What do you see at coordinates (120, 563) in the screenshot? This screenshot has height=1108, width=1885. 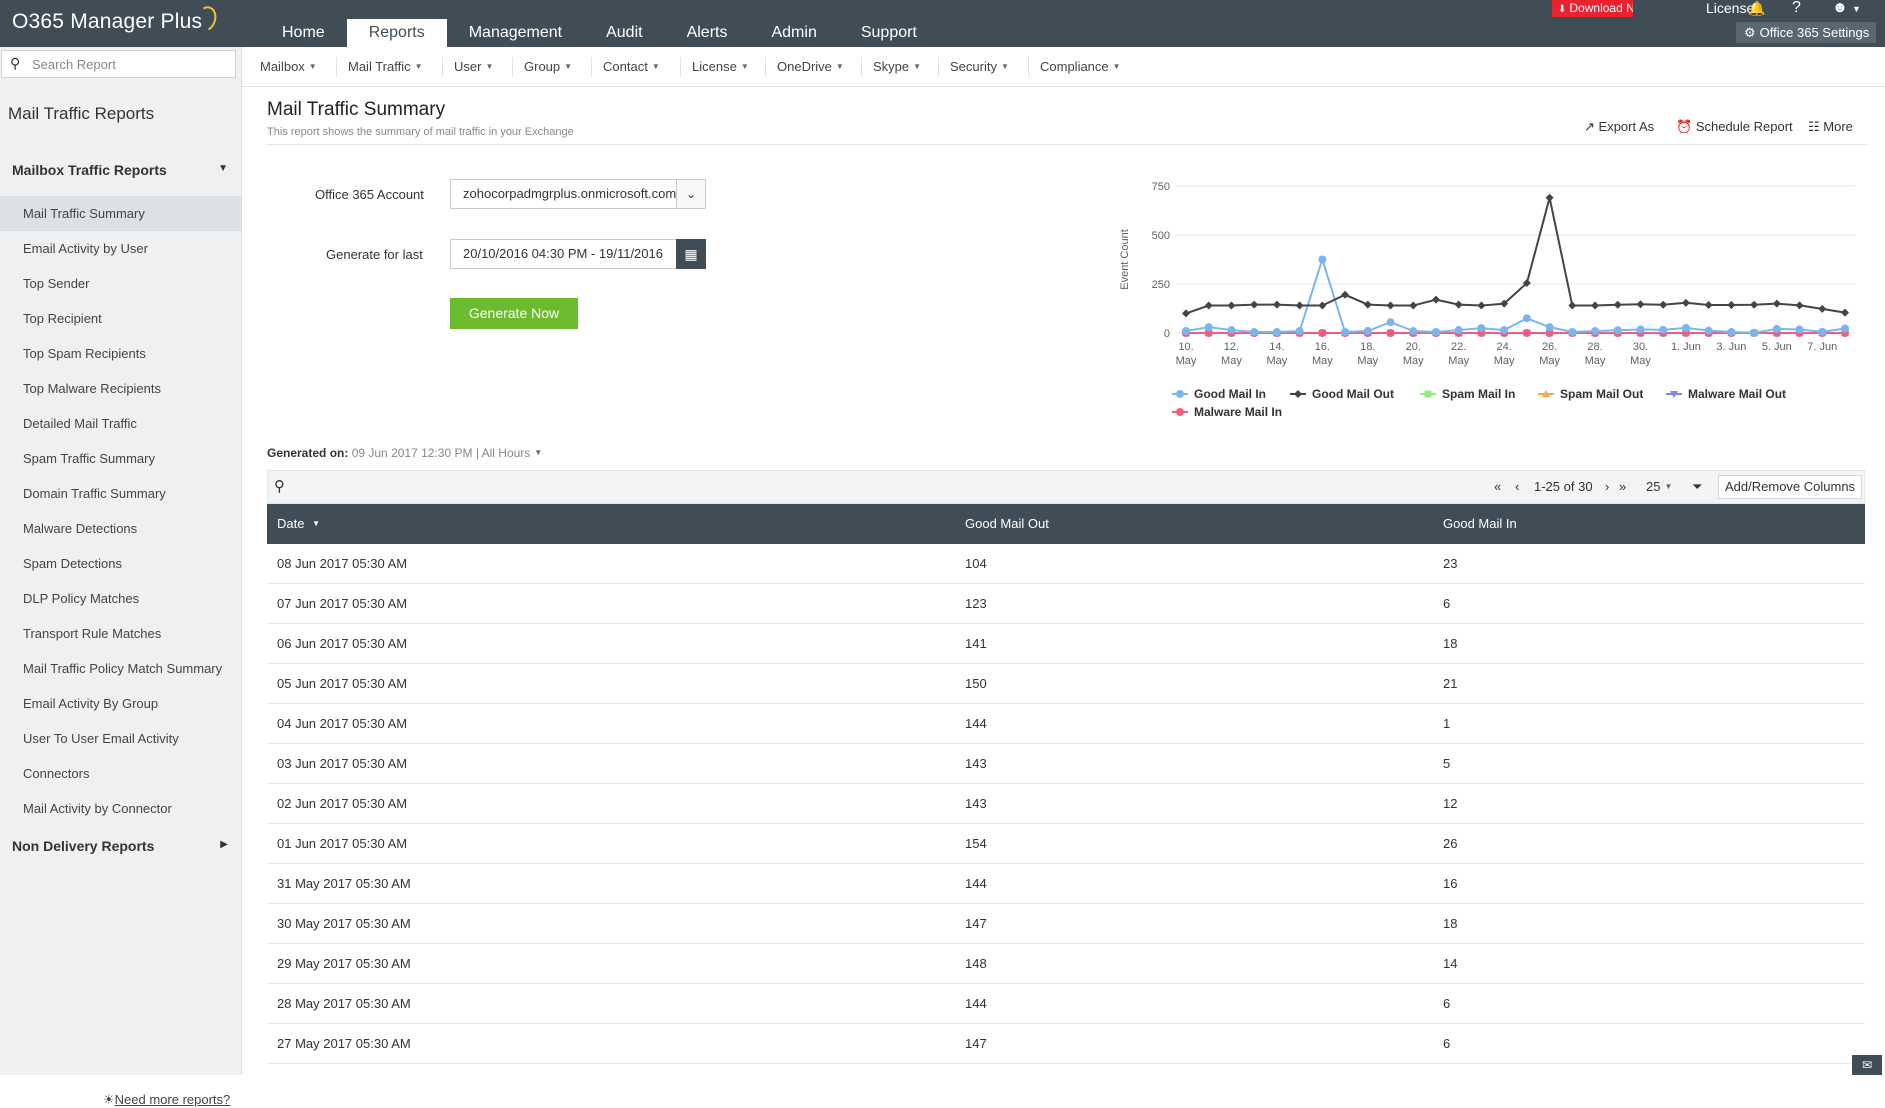 I see `sidebar-item-spam-detections: Spam Detections` at bounding box center [120, 563].